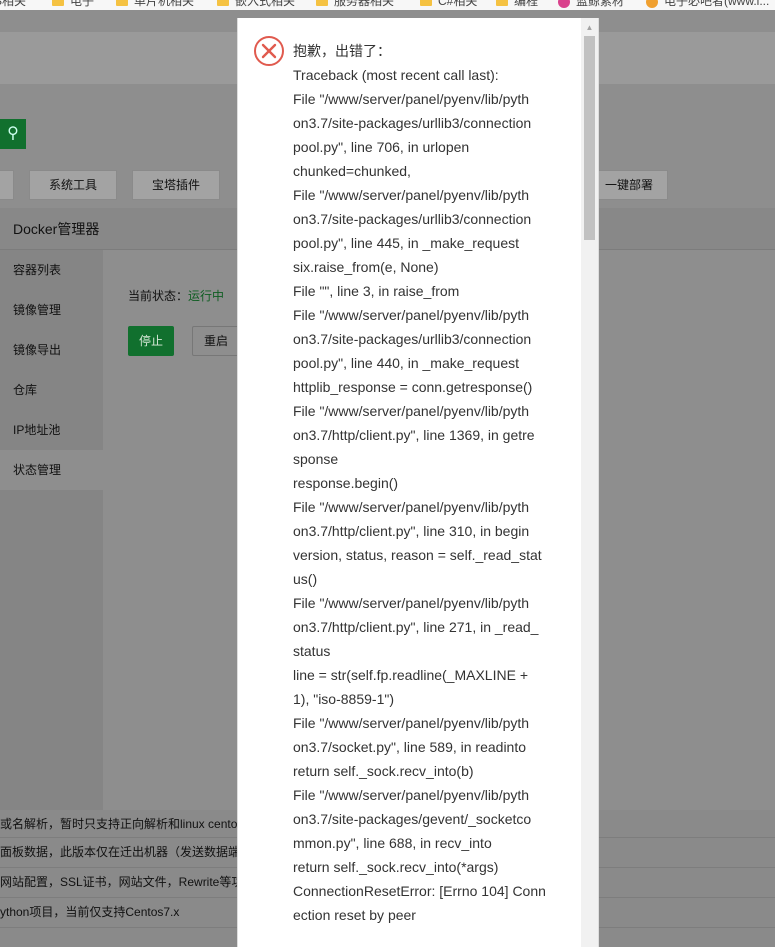  Describe the element at coordinates (591, 4) in the screenshot. I see `bookmark-item: 蓝鲸素材` at that location.